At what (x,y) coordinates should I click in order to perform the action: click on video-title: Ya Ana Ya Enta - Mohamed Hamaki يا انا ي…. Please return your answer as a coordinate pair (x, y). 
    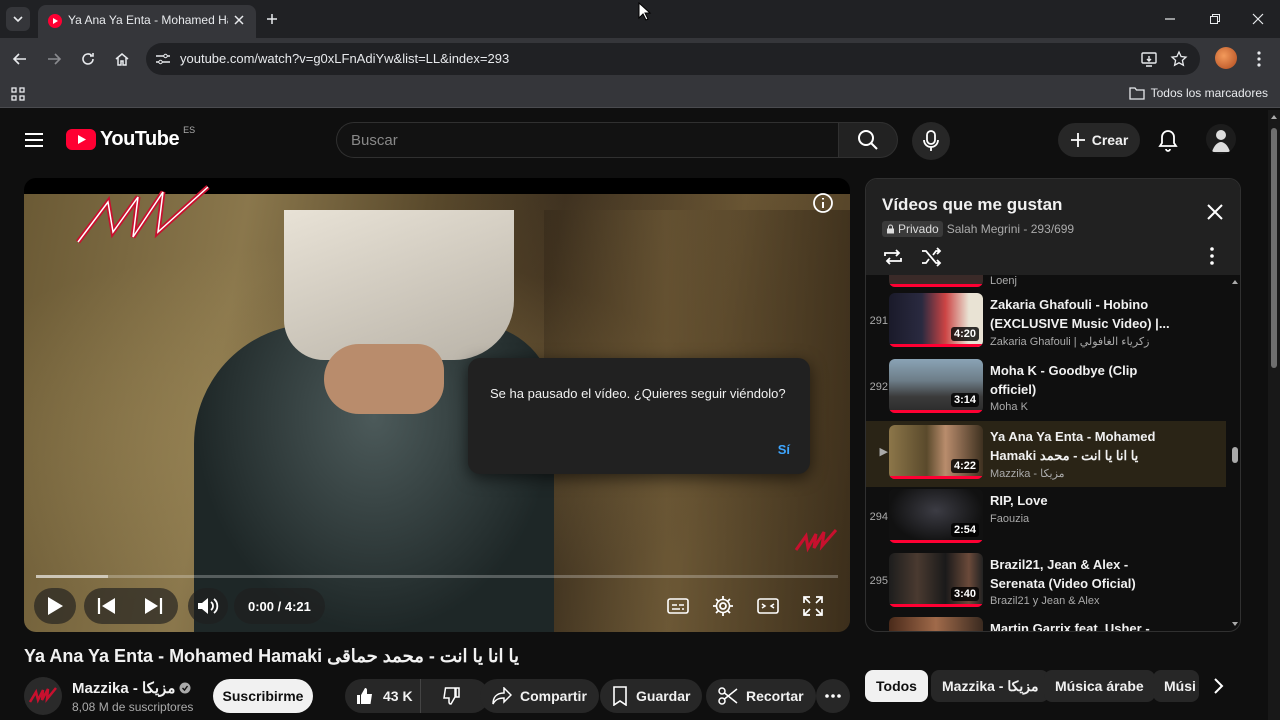
    Looking at the image, I should click on (272, 656).